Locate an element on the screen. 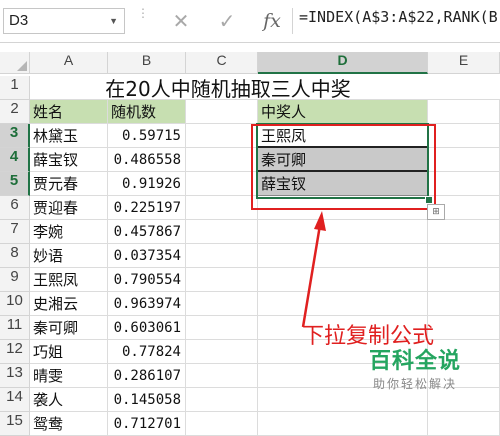 The width and height of the screenshot is (500, 436). name-cell: 林黛玉 is located at coordinates (69, 136).